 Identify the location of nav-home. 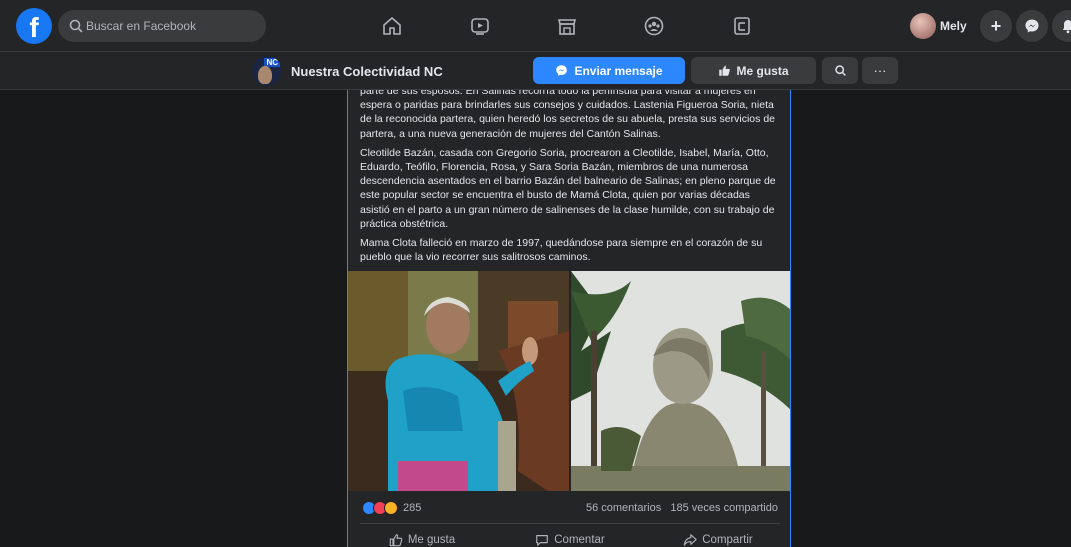
(392, 26).